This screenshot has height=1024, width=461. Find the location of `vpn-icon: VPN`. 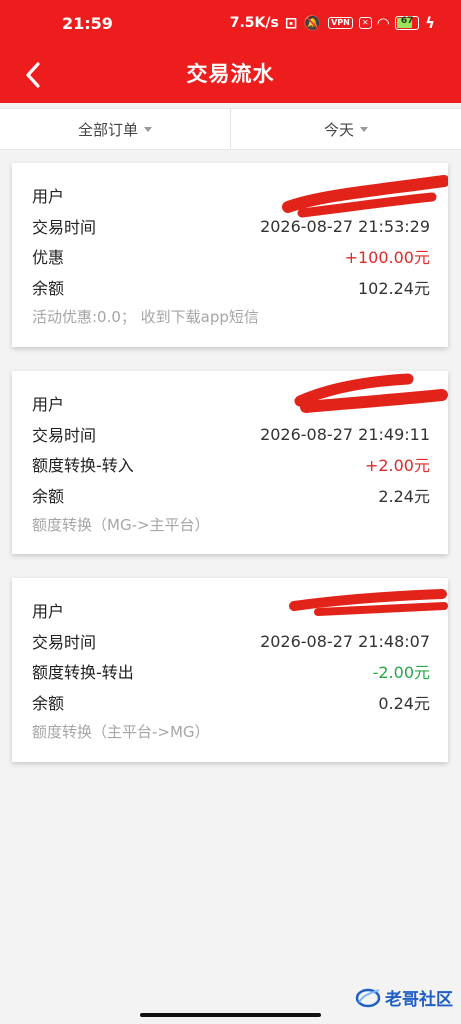

vpn-icon: VPN is located at coordinates (340, 23).